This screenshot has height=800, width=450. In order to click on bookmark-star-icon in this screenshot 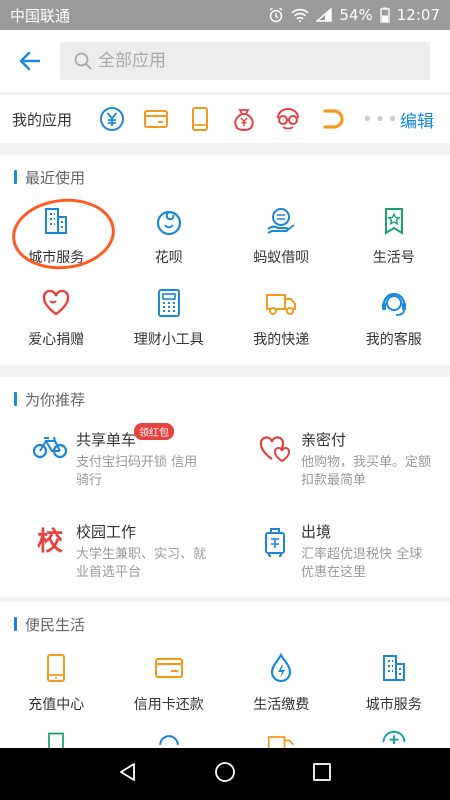, I will do `click(394, 221)`.